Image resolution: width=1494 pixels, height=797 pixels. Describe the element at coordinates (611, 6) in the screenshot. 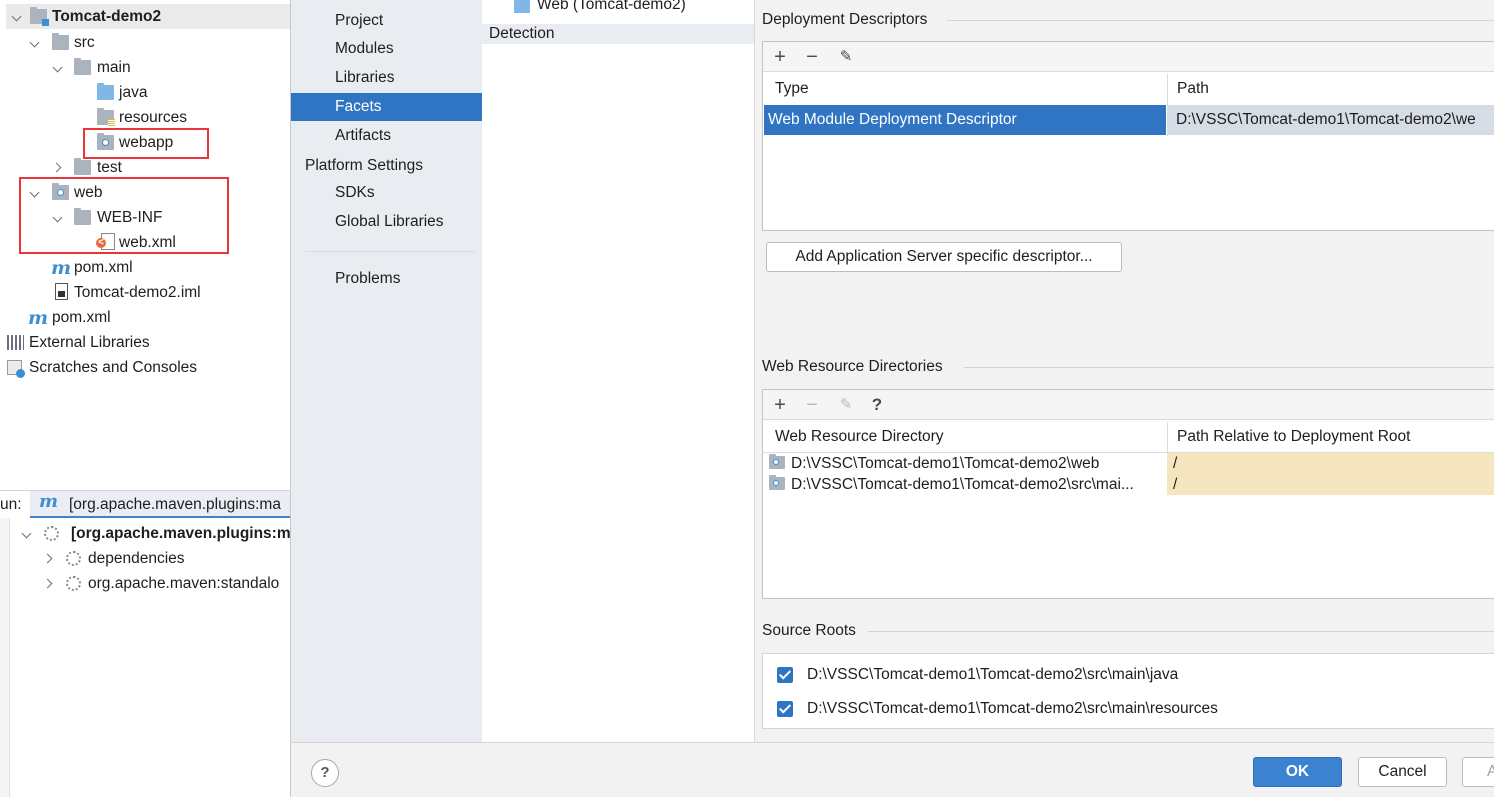

I see `facet-item-label: Web (Tomcat-demo2)` at that location.